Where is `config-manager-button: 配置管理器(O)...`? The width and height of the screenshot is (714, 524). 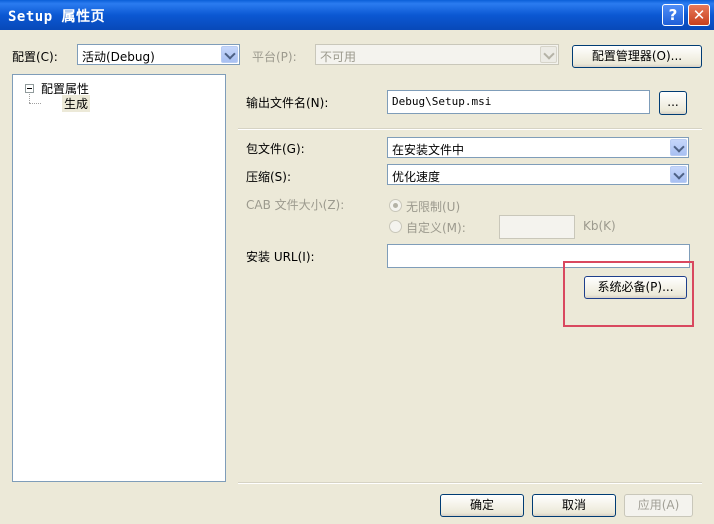
config-manager-button: 配置管理器(O)... is located at coordinates (637, 56).